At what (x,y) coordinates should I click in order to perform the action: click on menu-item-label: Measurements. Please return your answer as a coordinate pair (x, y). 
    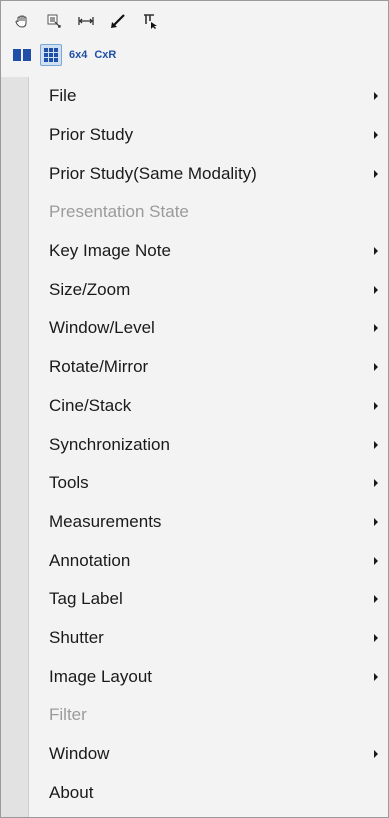
    Looking at the image, I should click on (105, 521).